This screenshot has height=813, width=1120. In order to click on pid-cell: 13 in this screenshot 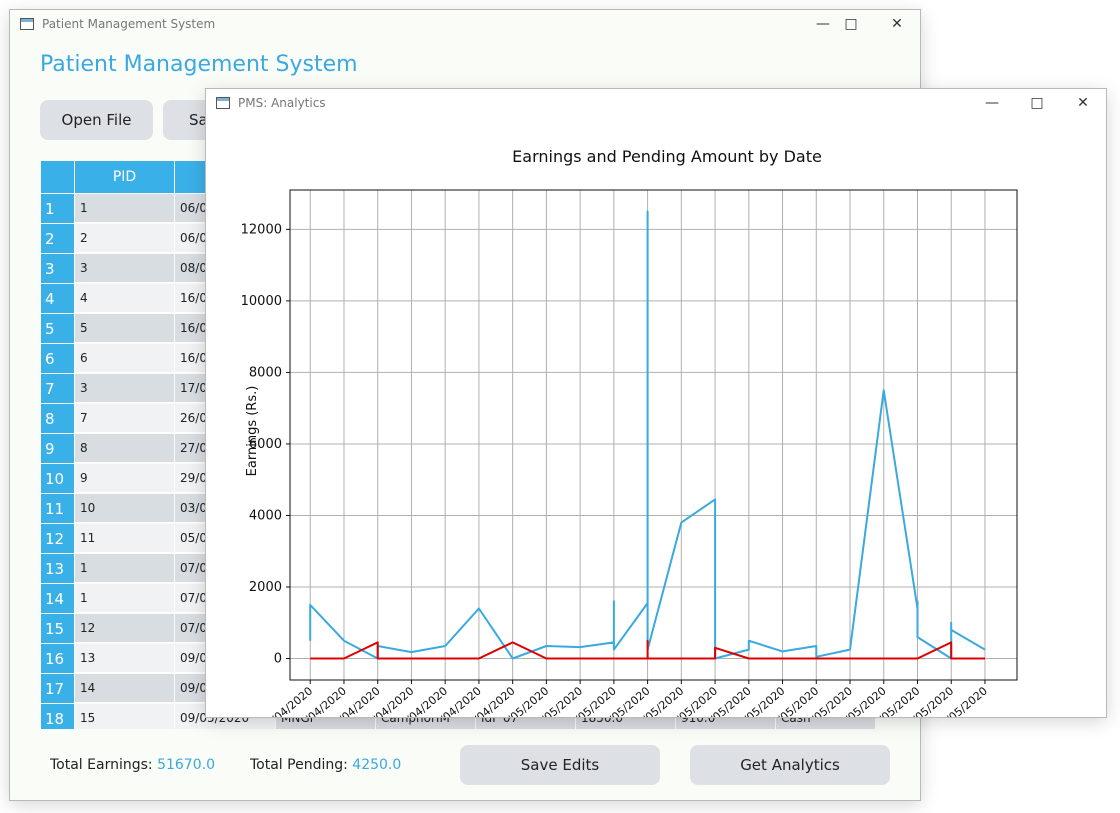, I will do `click(124, 658)`.